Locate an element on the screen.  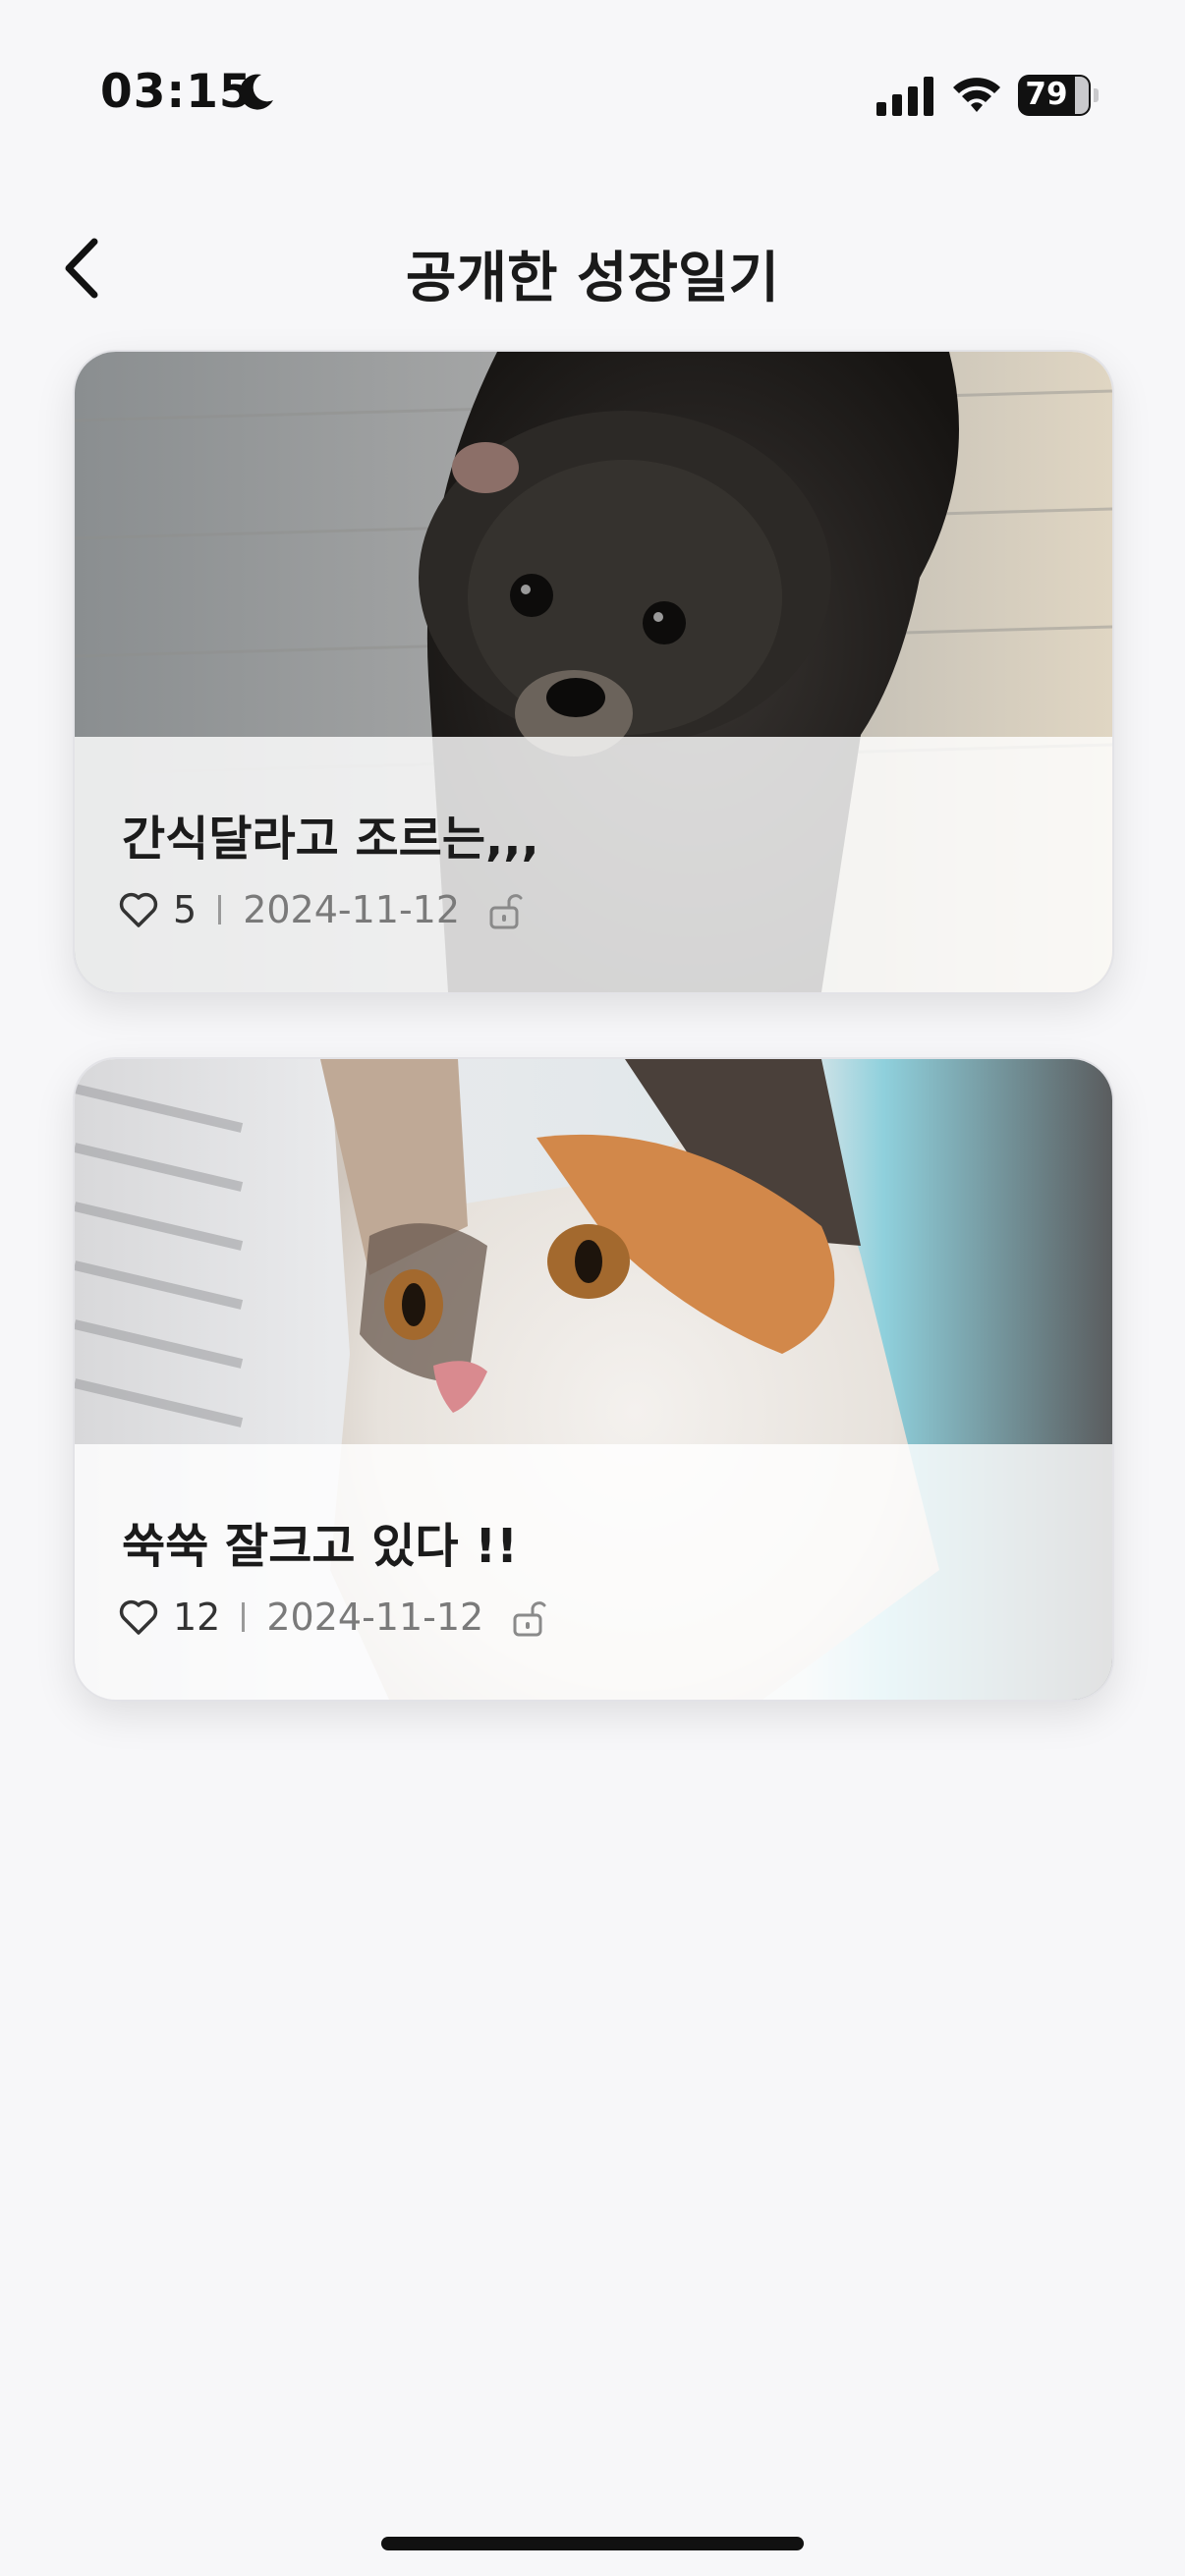
battery-indicator: 79 is located at coordinates (1058, 95).